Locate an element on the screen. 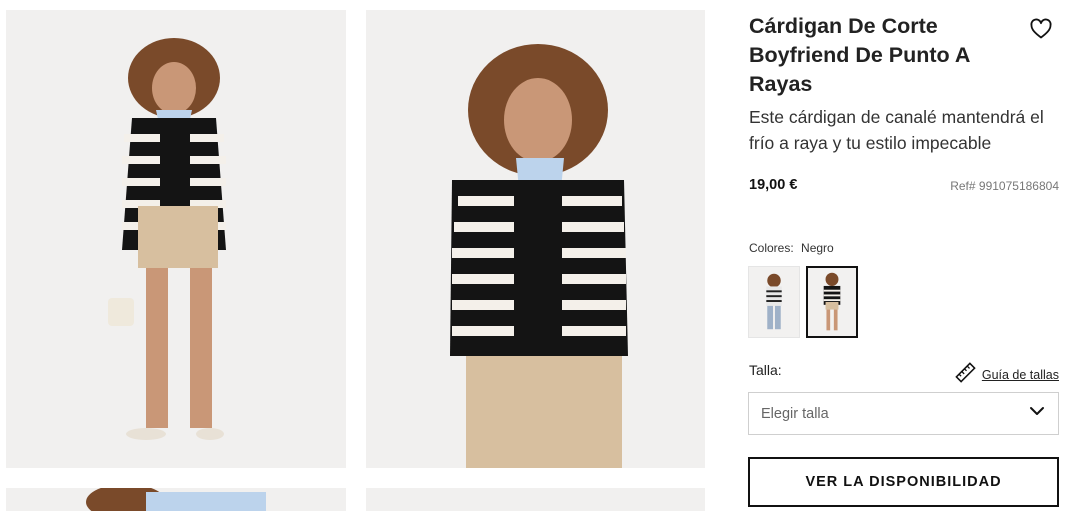 The image size is (1068, 511). product-reference: Ref# 991075186804 is located at coordinates (1004, 186).